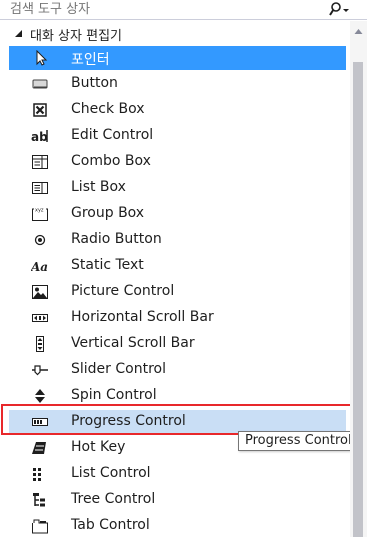 The image size is (367, 538). I want to click on vertical-scroll-bar-icon, so click(40, 344).